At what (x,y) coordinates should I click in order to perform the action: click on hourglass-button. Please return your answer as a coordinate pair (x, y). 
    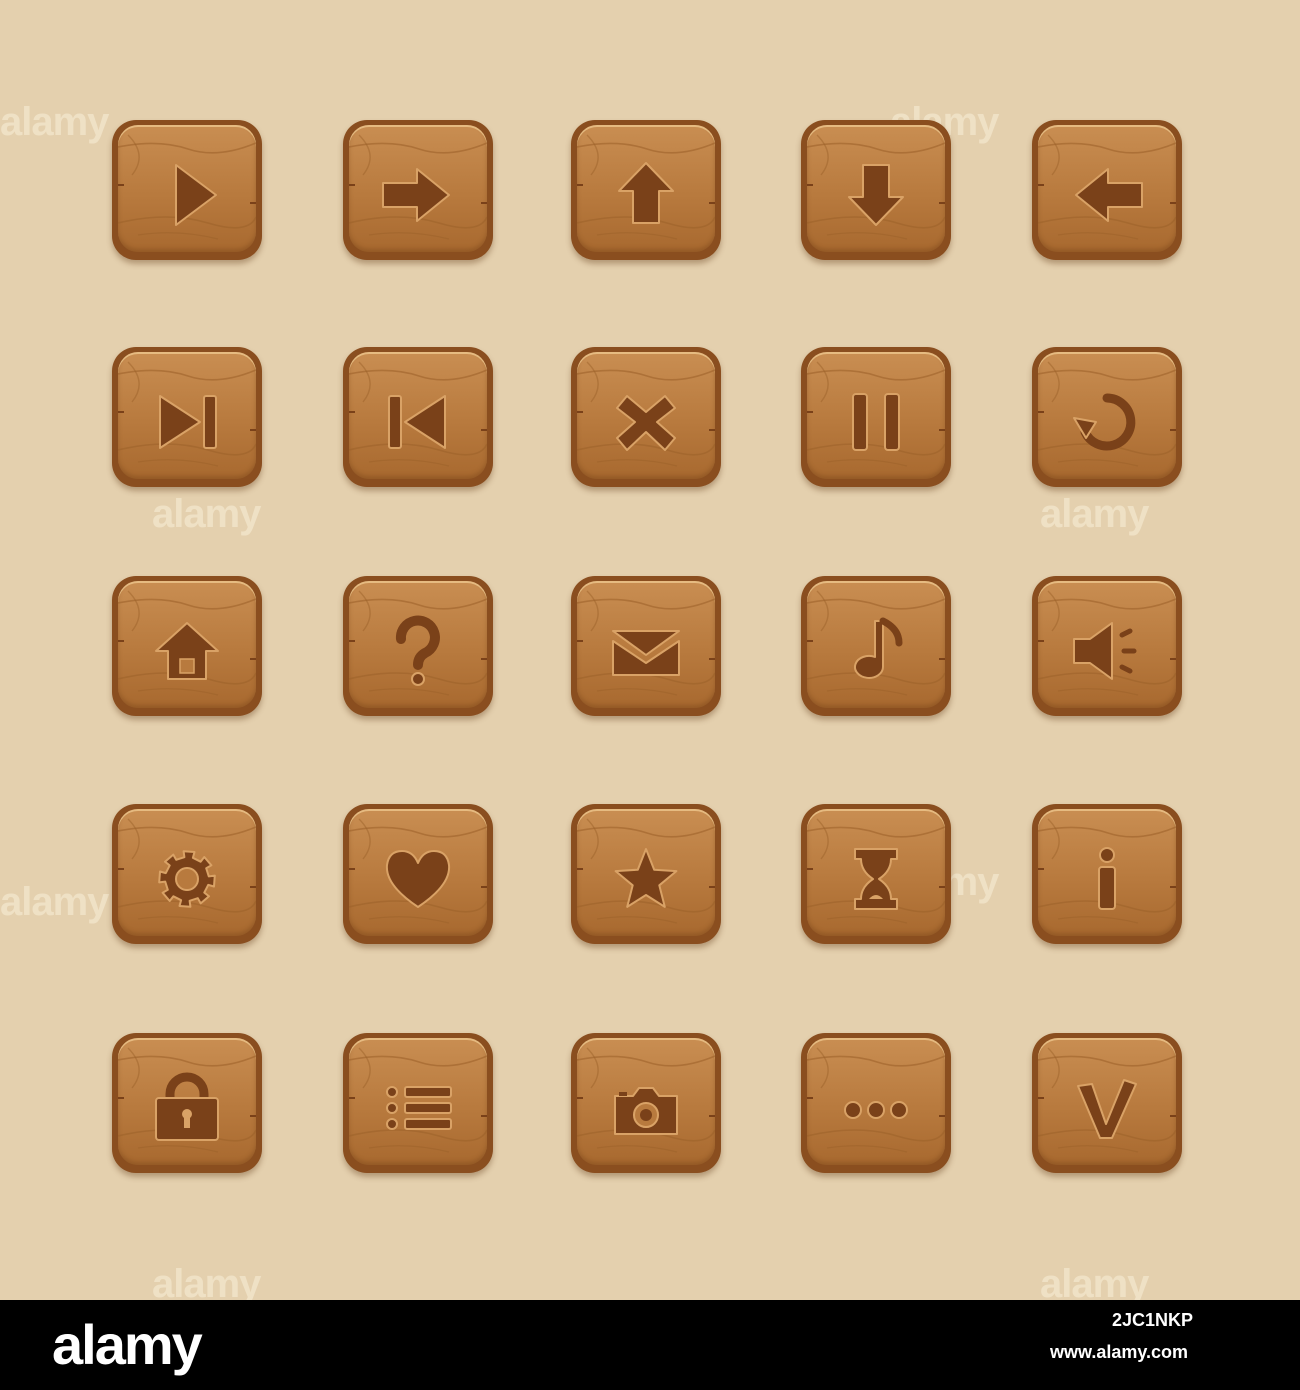
    Looking at the image, I should click on (876, 874).